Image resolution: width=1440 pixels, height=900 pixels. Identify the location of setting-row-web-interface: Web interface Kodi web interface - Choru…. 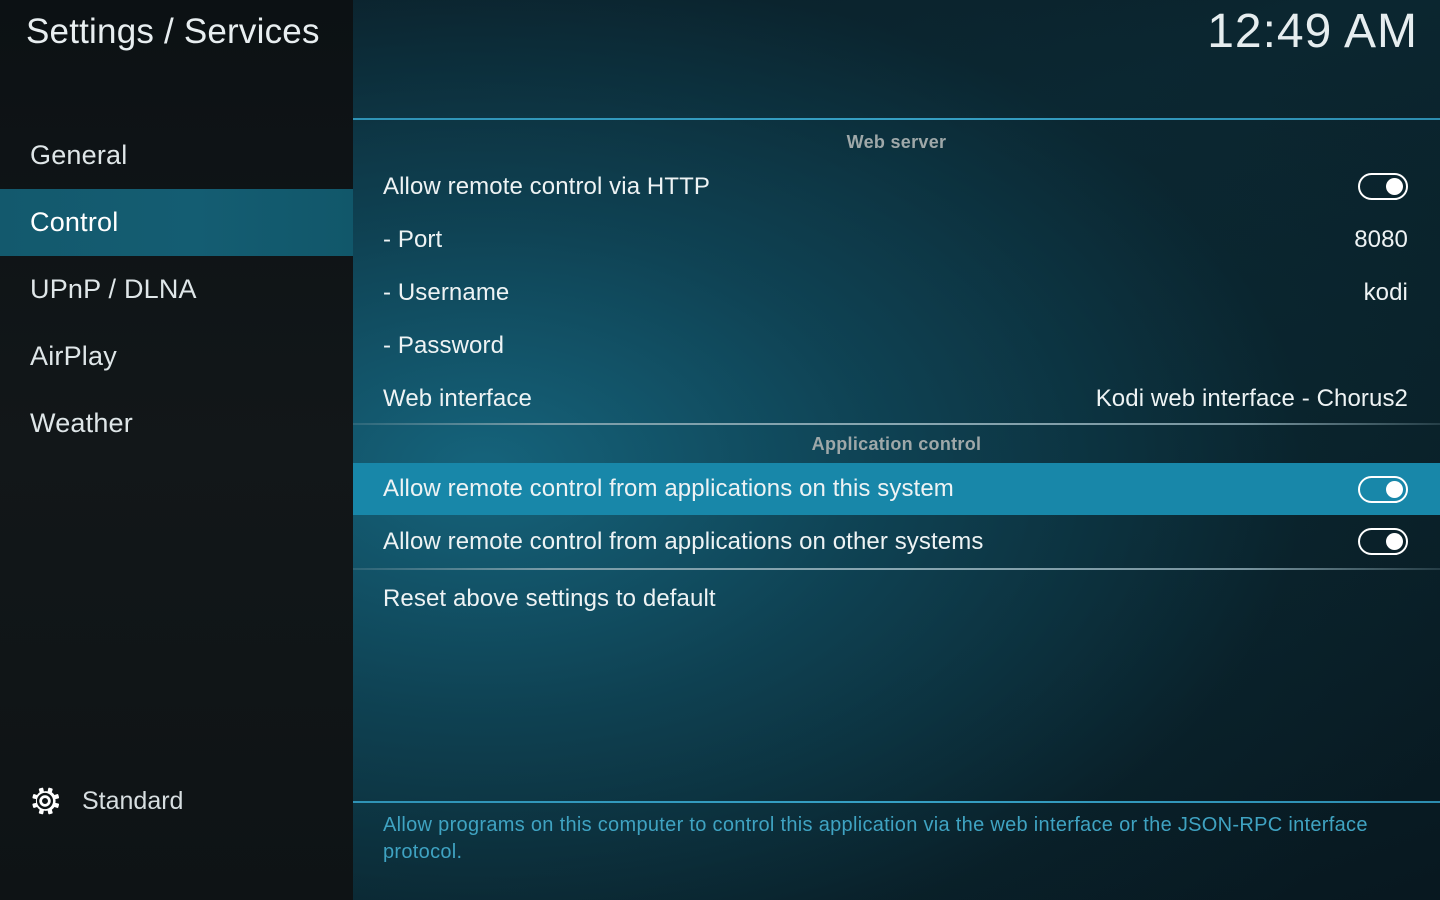
(896, 398).